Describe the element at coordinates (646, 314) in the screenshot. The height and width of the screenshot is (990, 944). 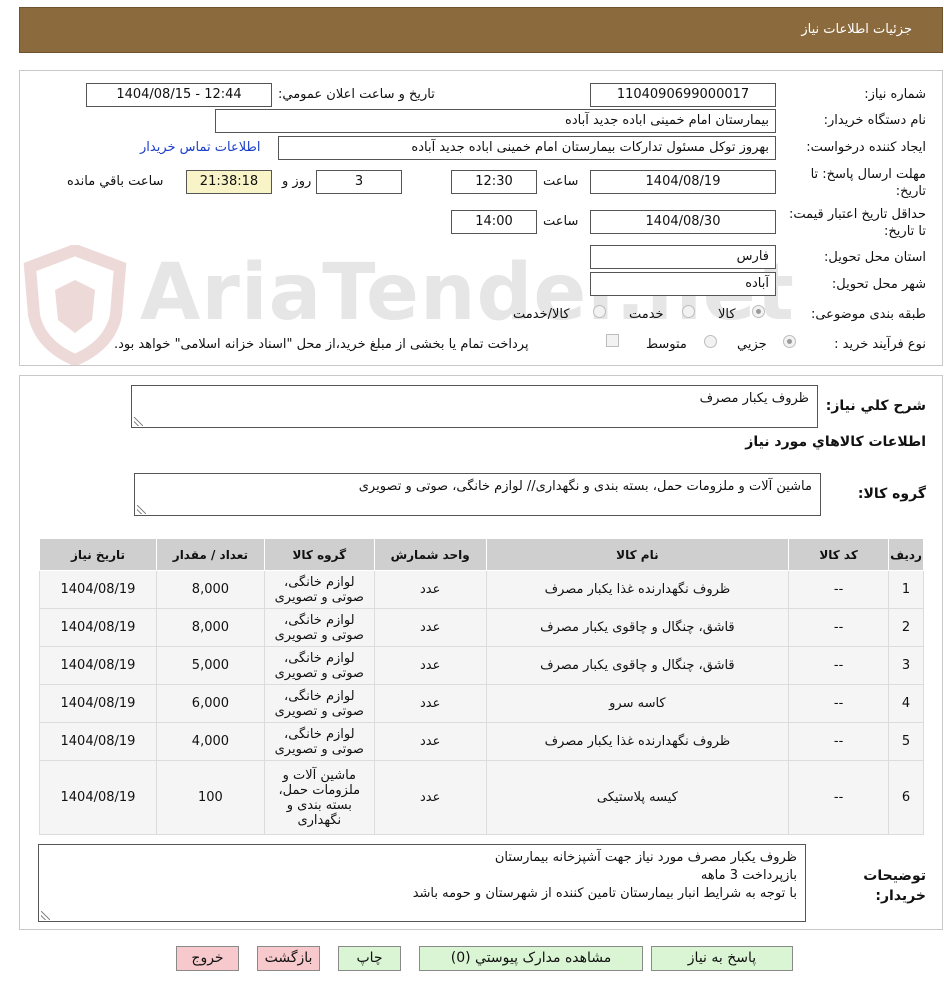
I see `category-service-label: خدمت` at that location.